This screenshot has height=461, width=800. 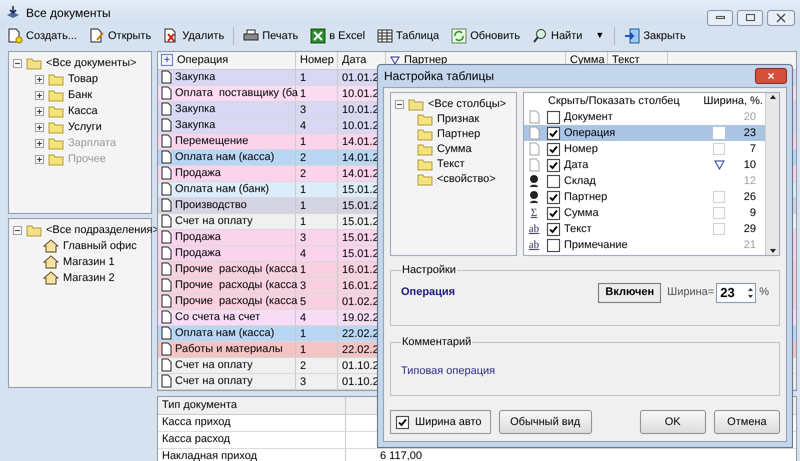 I want to click on close-icon, so click(x=781, y=18).